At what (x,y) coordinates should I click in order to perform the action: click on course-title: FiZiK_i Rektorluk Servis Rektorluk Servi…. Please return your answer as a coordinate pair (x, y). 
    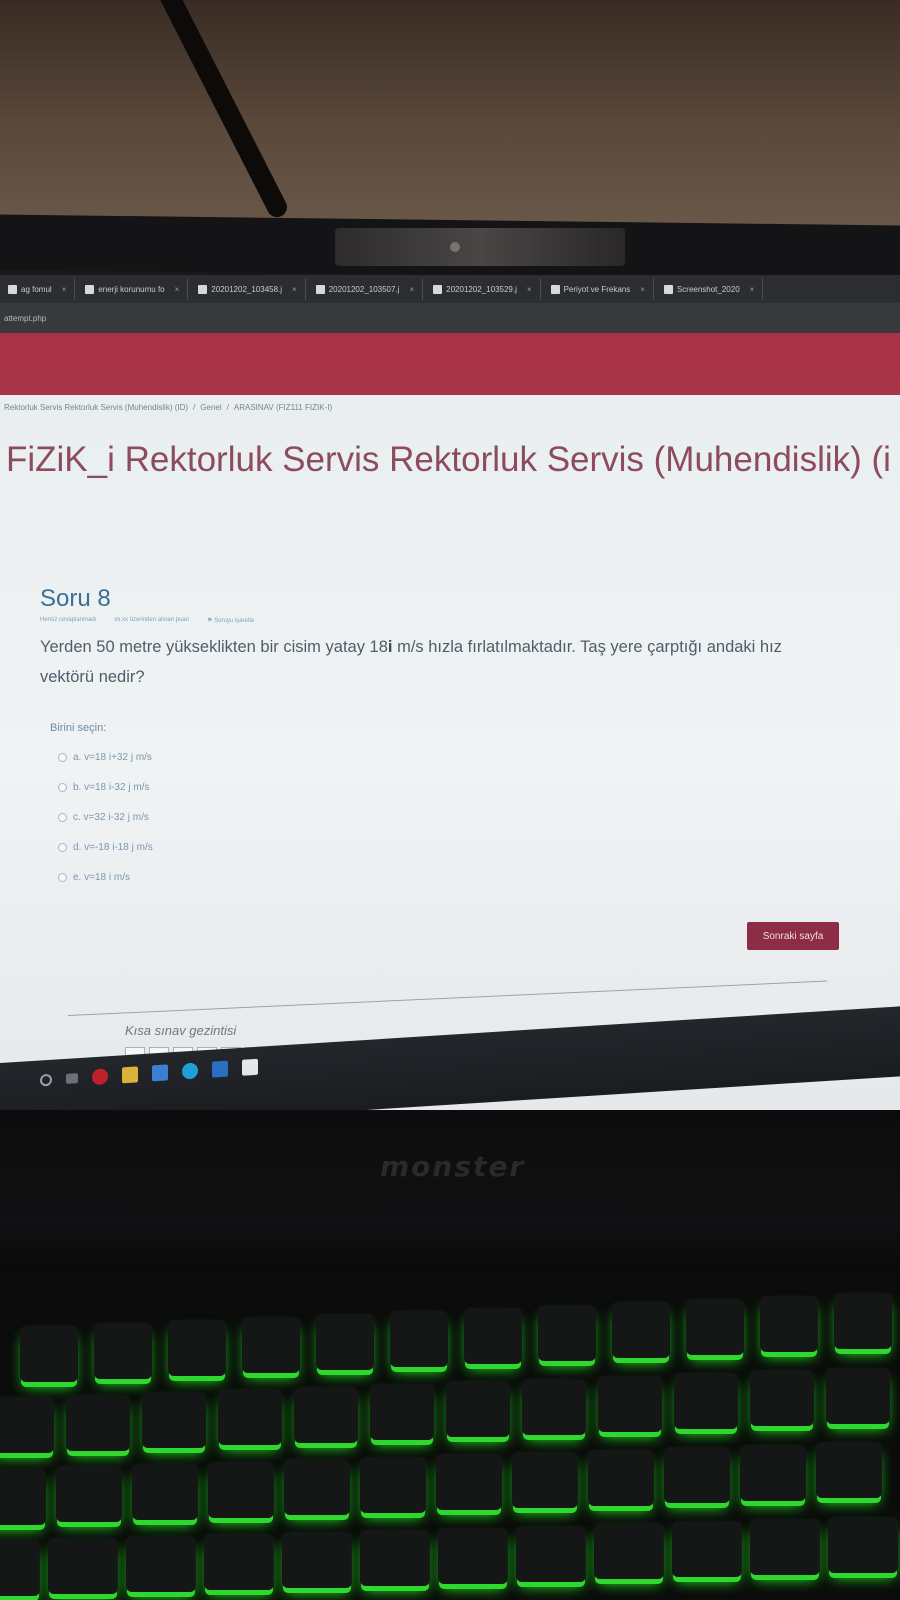
    Looking at the image, I should click on (448, 459).